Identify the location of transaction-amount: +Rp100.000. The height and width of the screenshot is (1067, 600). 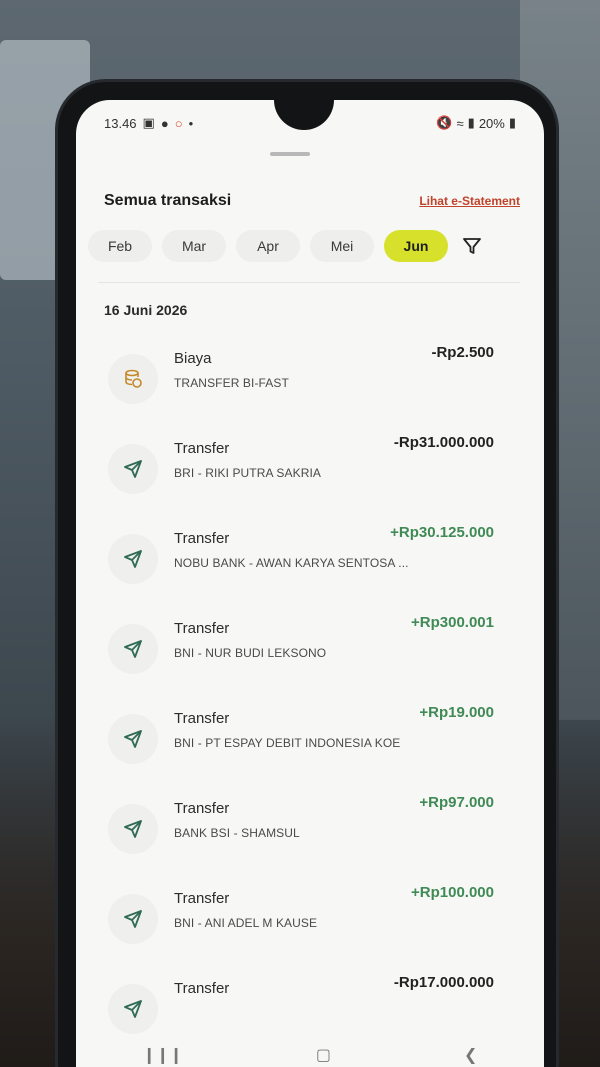
(452, 892).